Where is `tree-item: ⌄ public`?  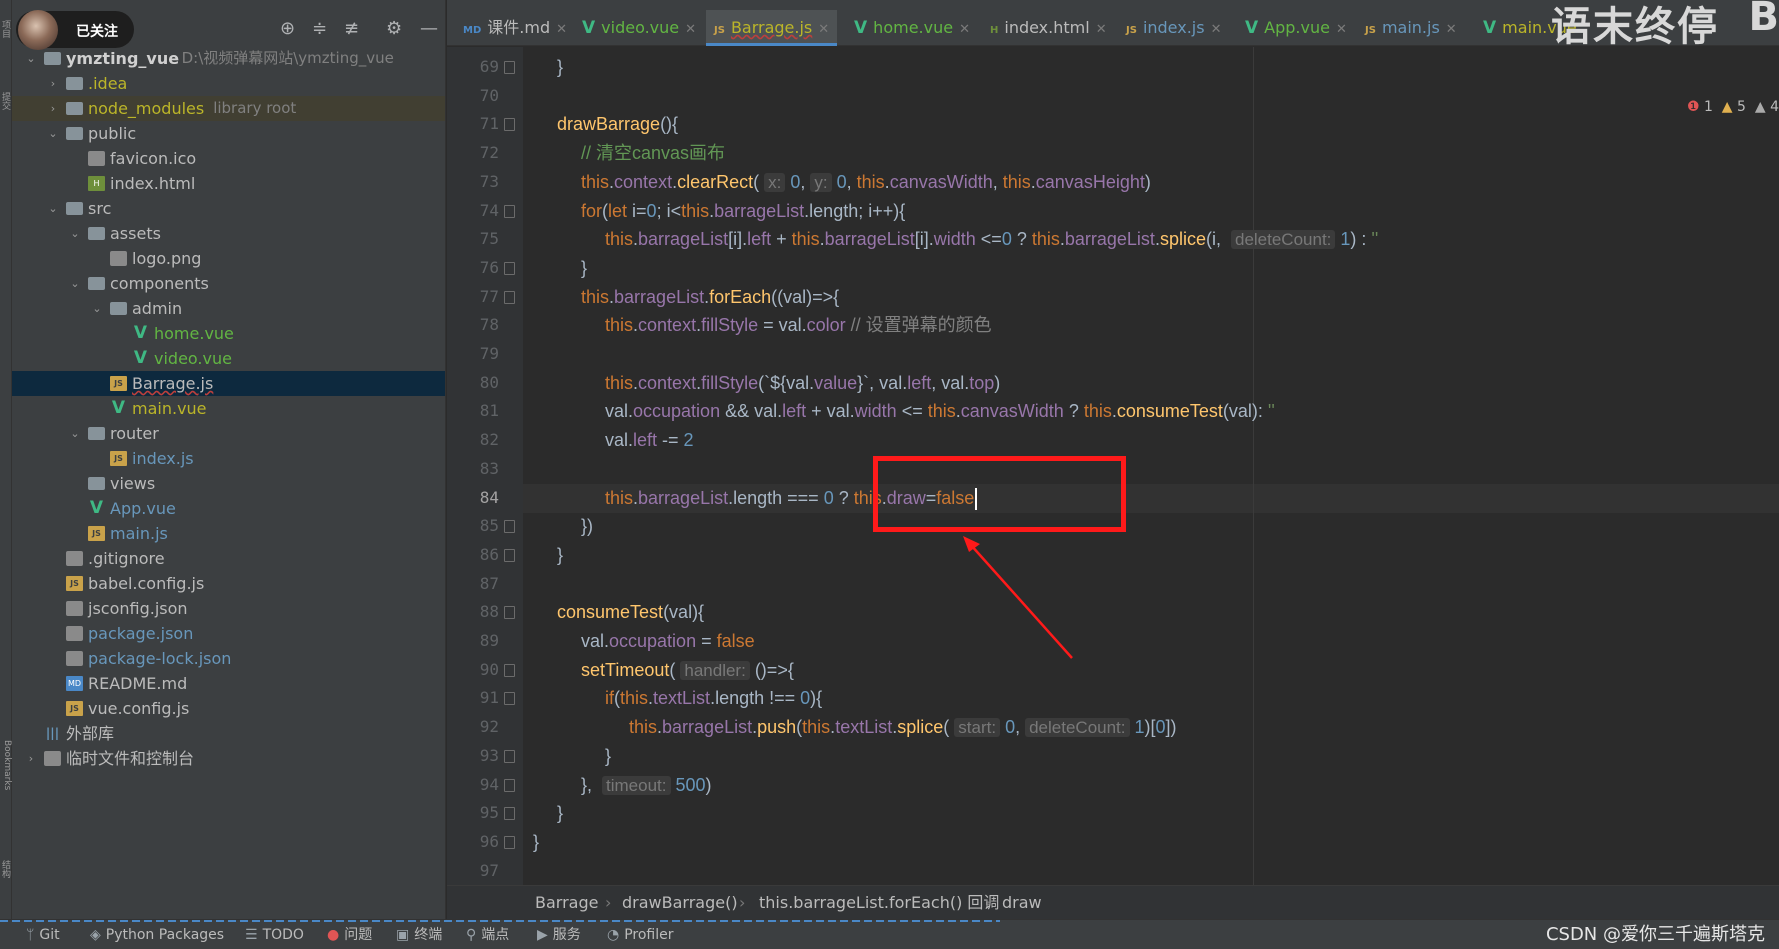 tree-item: ⌄ public is located at coordinates (228, 133).